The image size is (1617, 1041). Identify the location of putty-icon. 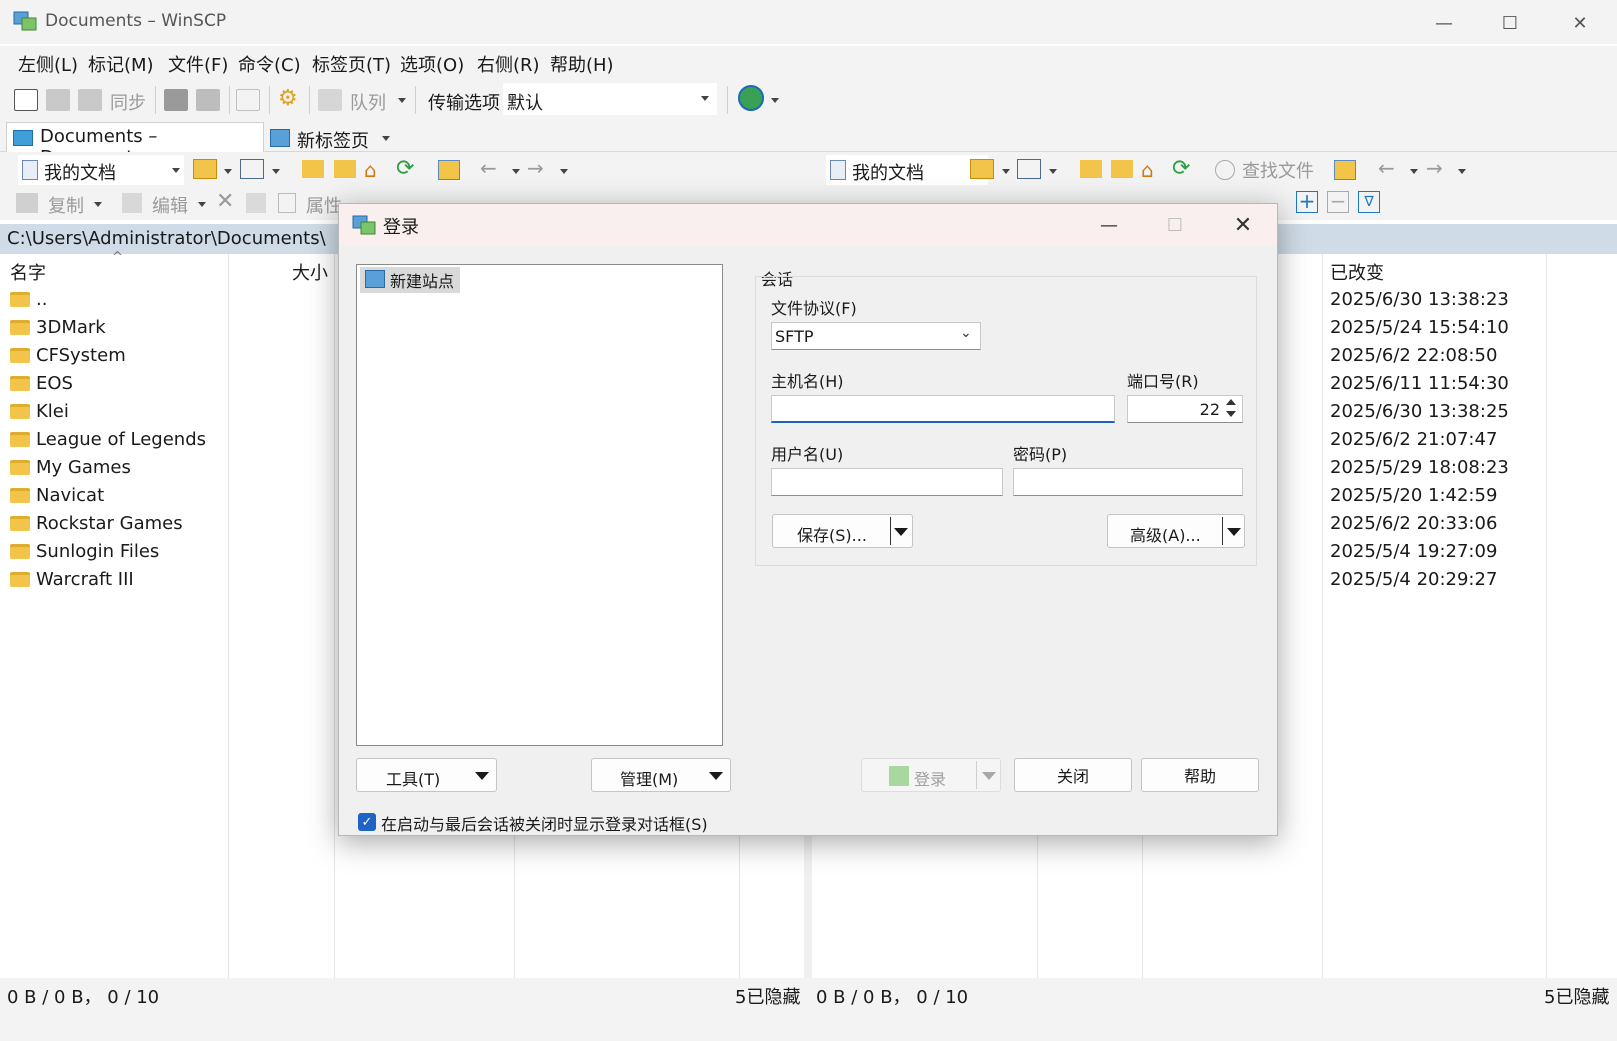
(208, 100).